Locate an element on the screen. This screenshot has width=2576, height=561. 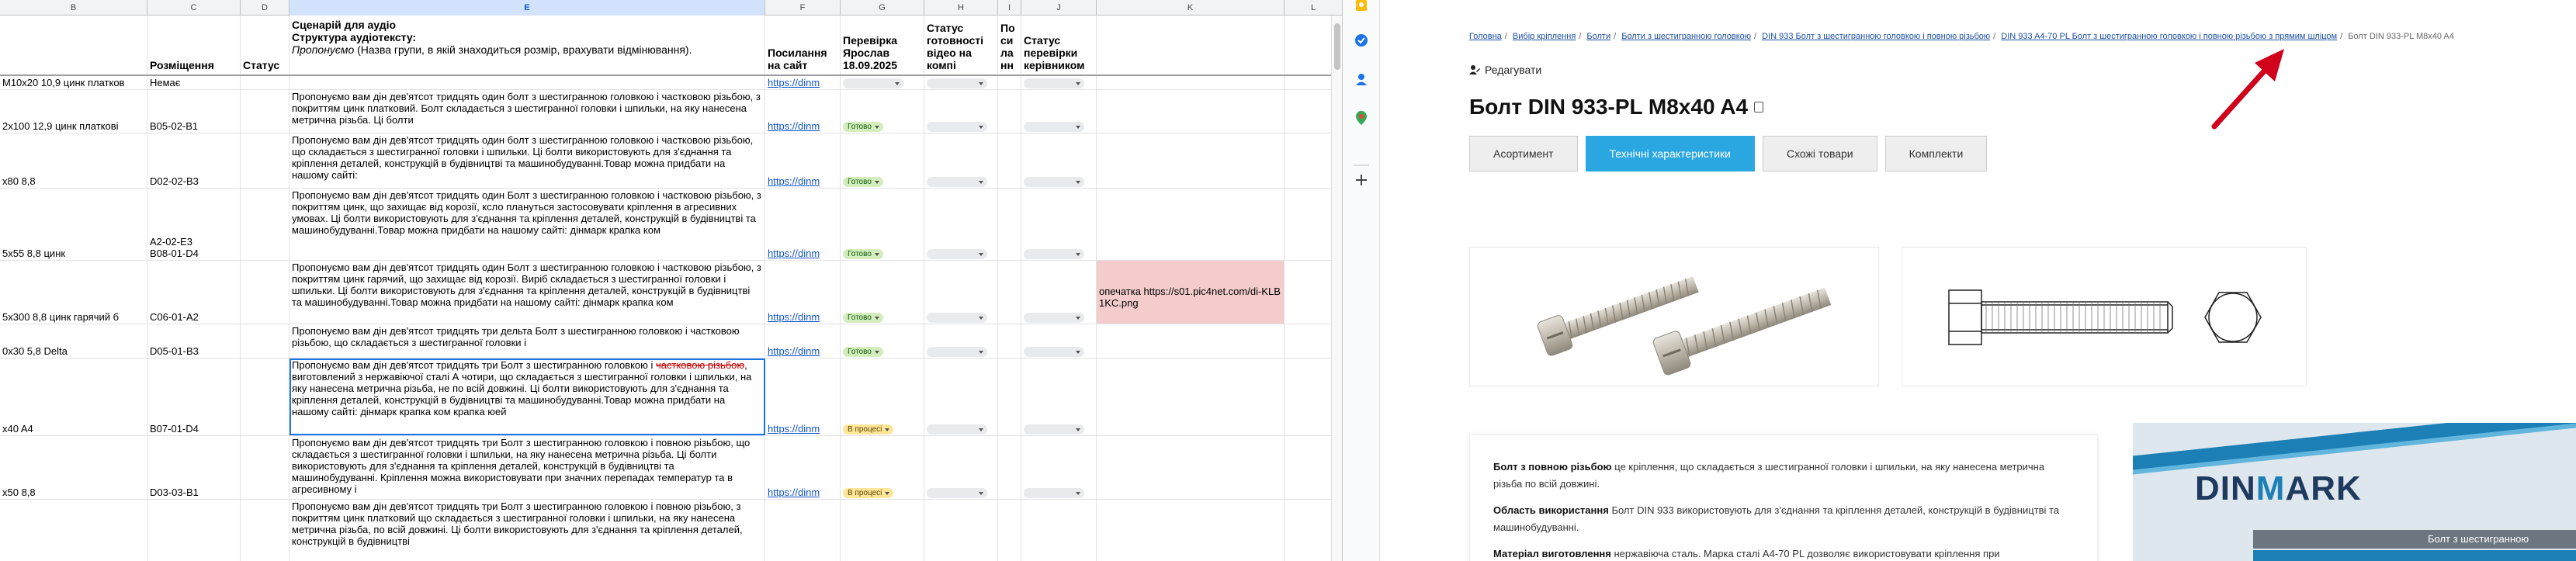
tab-similar: Схожі товари is located at coordinates (1819, 154).